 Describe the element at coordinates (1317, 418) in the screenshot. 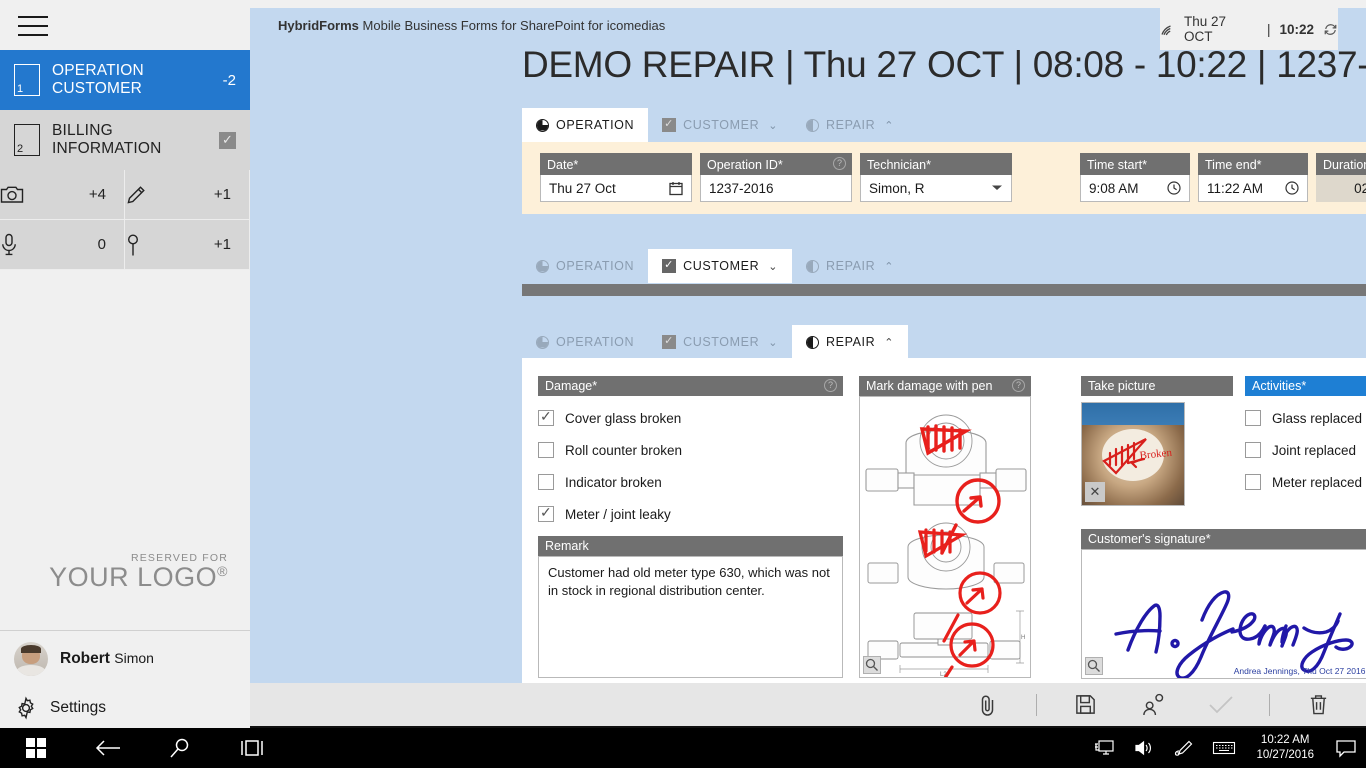

I see `checkbox-label: Glass replaced` at that location.